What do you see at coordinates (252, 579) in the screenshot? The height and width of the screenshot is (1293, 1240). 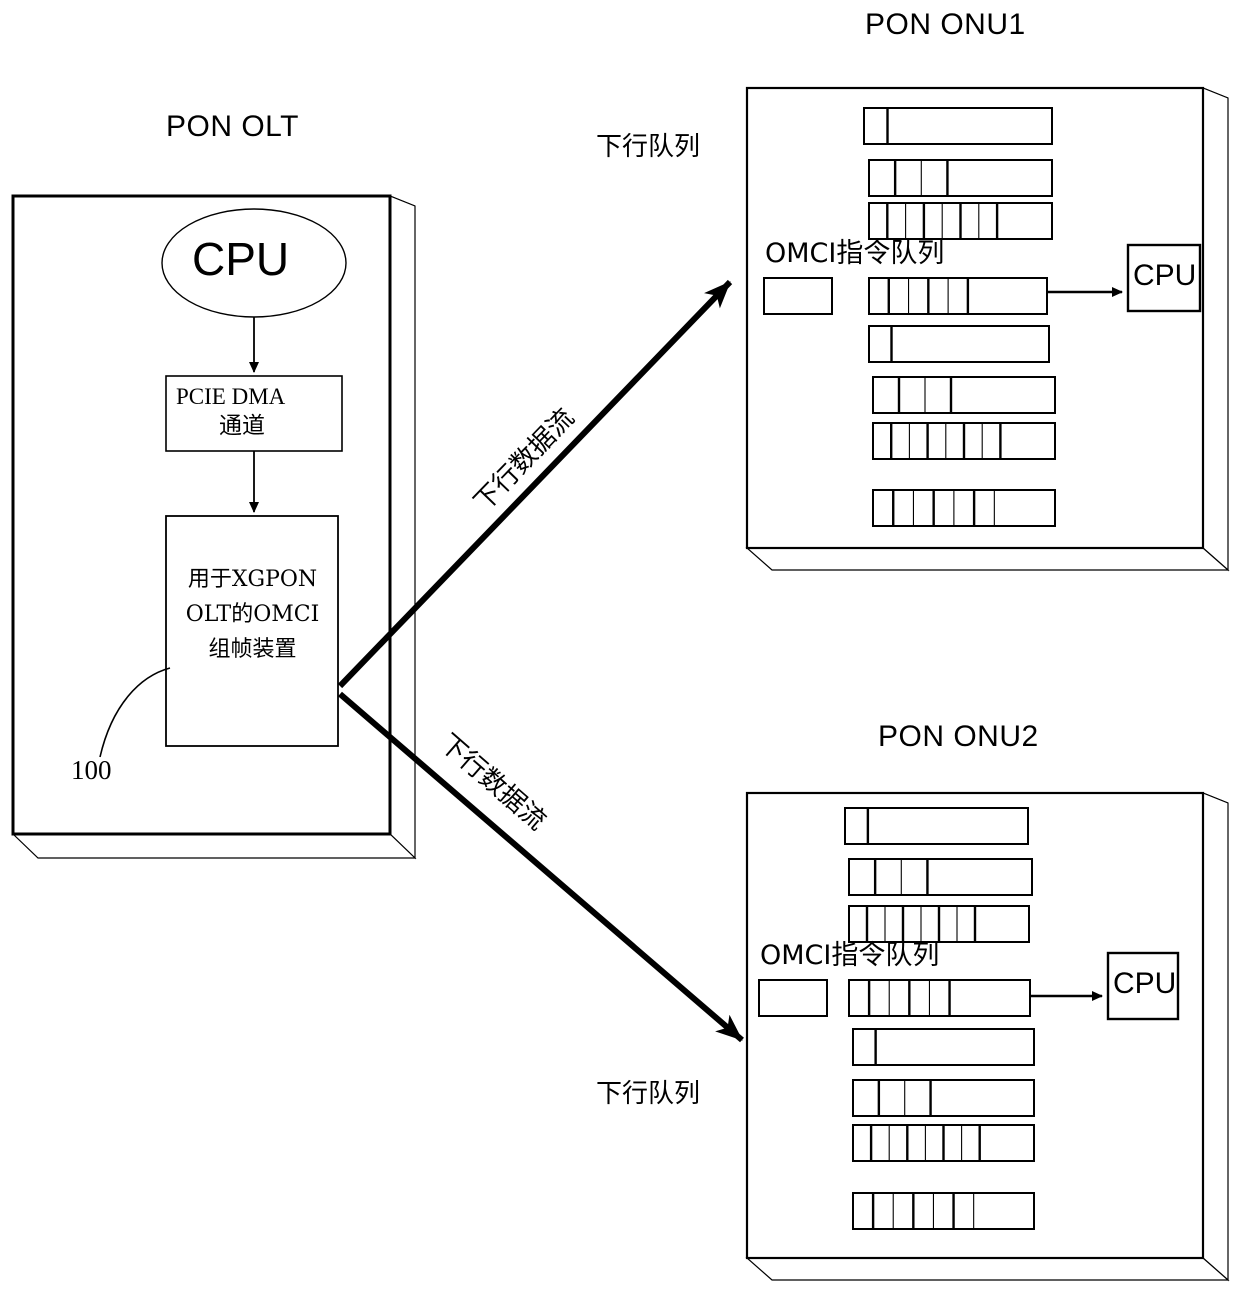 I see `omci-framing-device-label-line1: 用于XGPON` at bounding box center [252, 579].